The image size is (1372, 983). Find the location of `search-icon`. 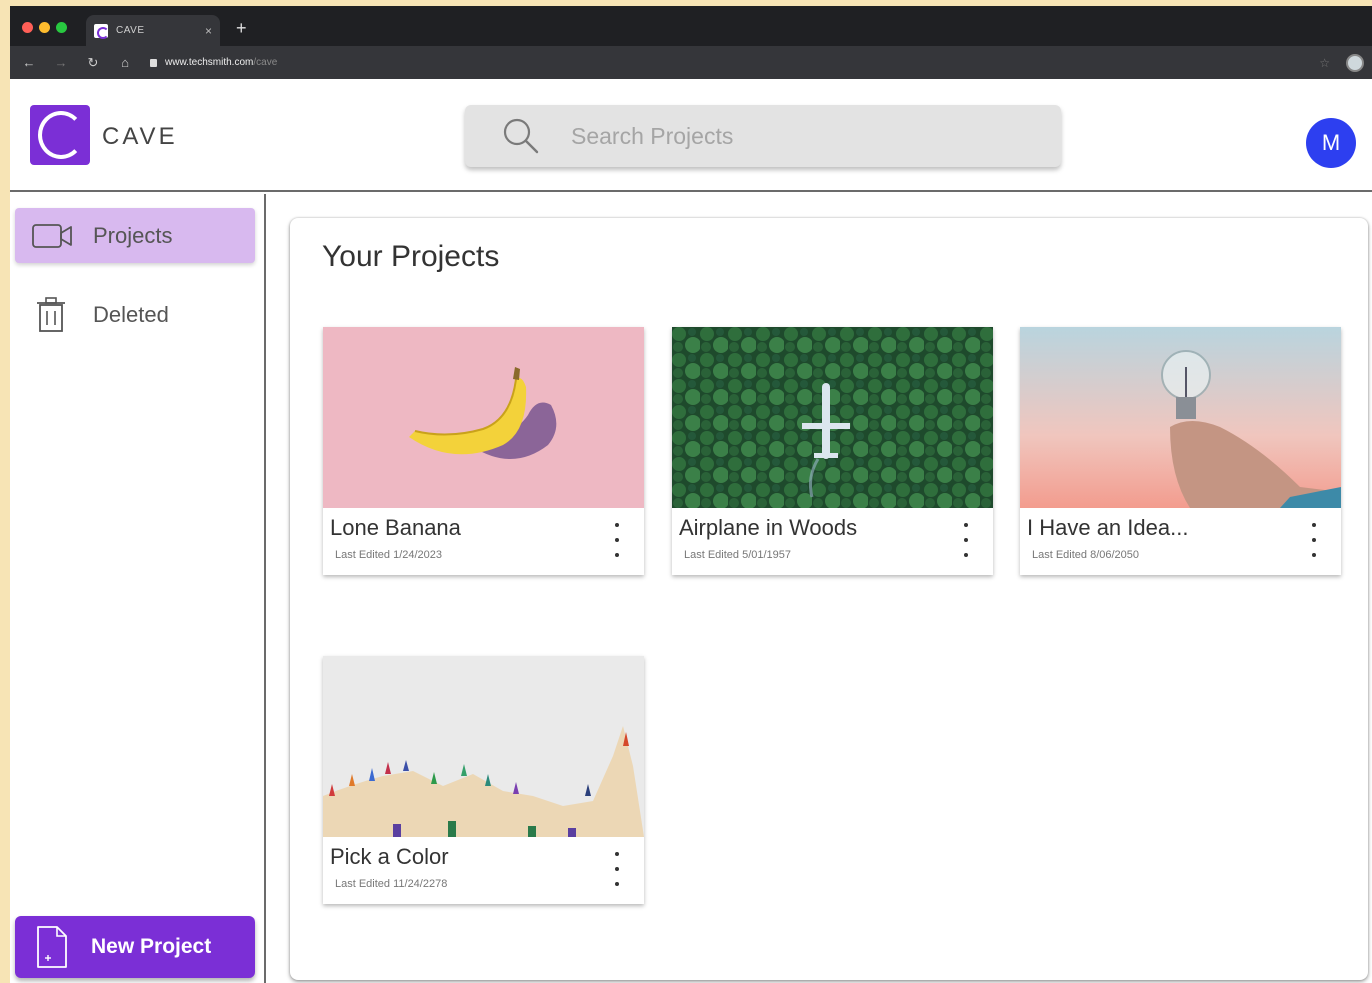

search-icon is located at coordinates (521, 136).